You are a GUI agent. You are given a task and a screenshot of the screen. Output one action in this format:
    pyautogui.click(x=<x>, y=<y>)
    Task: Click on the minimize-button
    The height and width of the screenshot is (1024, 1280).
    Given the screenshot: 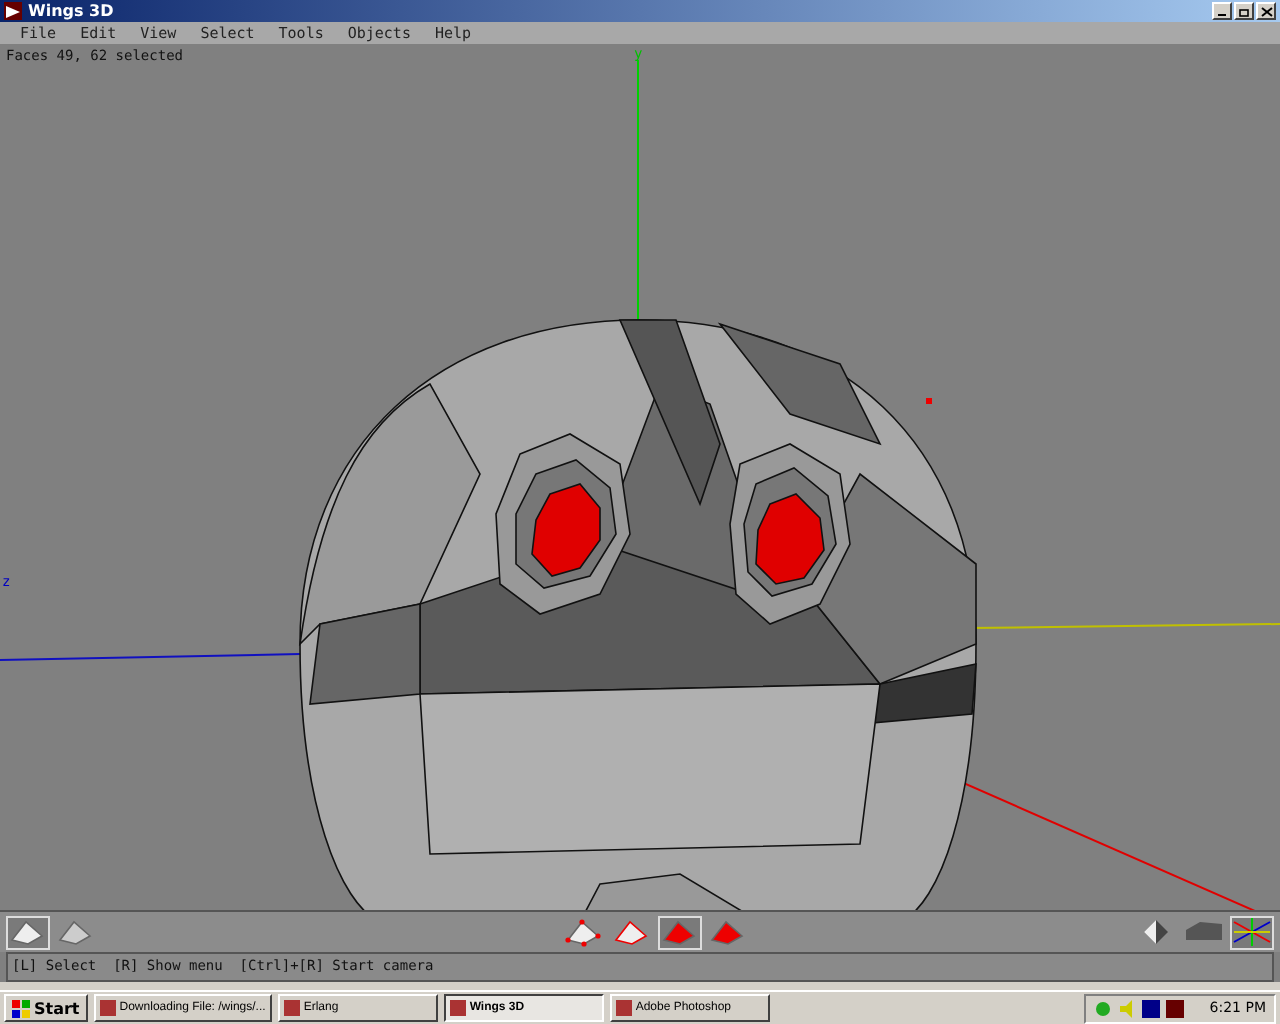 What is the action you would take?
    pyautogui.click(x=1222, y=11)
    